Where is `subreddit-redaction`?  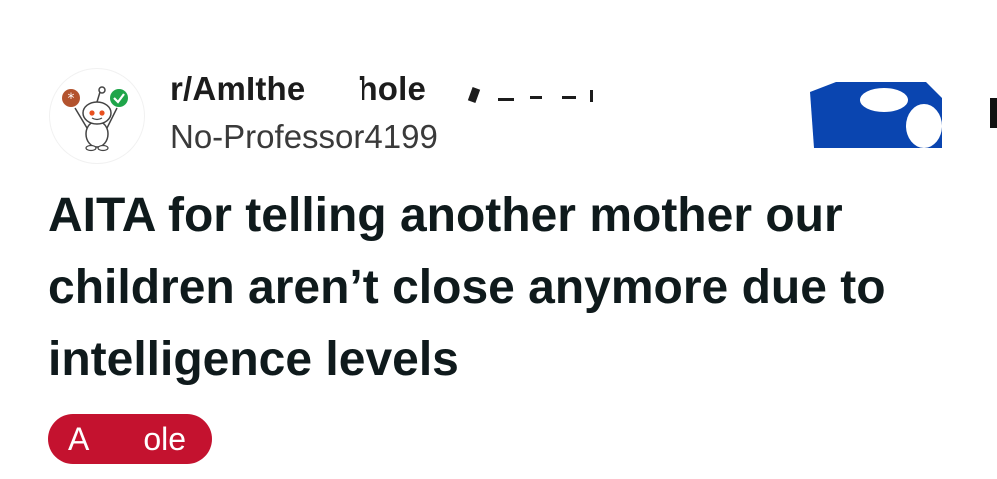 subreddit-redaction is located at coordinates (460, 96).